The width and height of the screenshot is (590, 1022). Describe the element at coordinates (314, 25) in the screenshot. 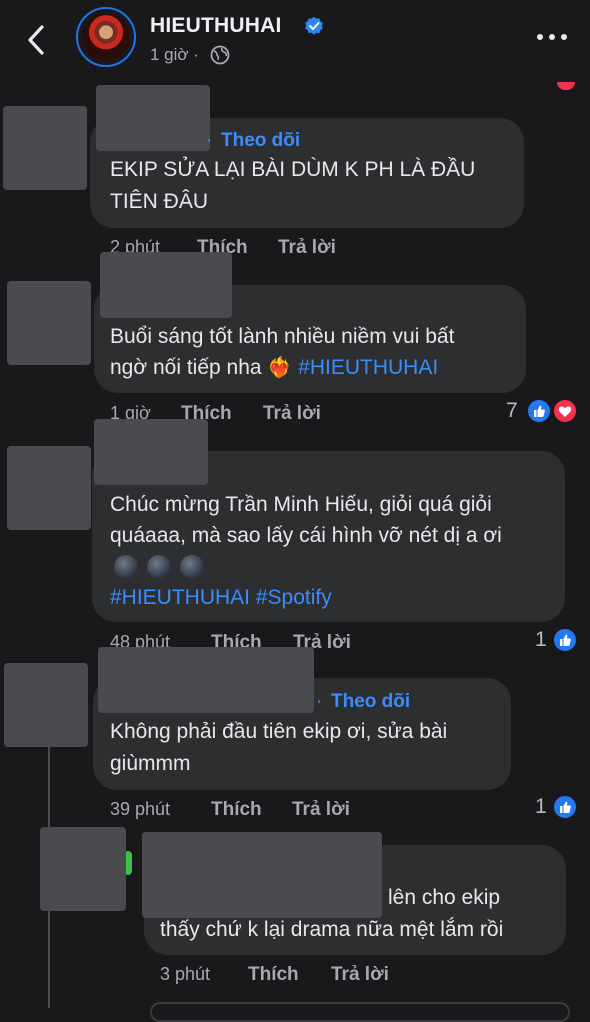

I see `verified-badge-icon` at that location.